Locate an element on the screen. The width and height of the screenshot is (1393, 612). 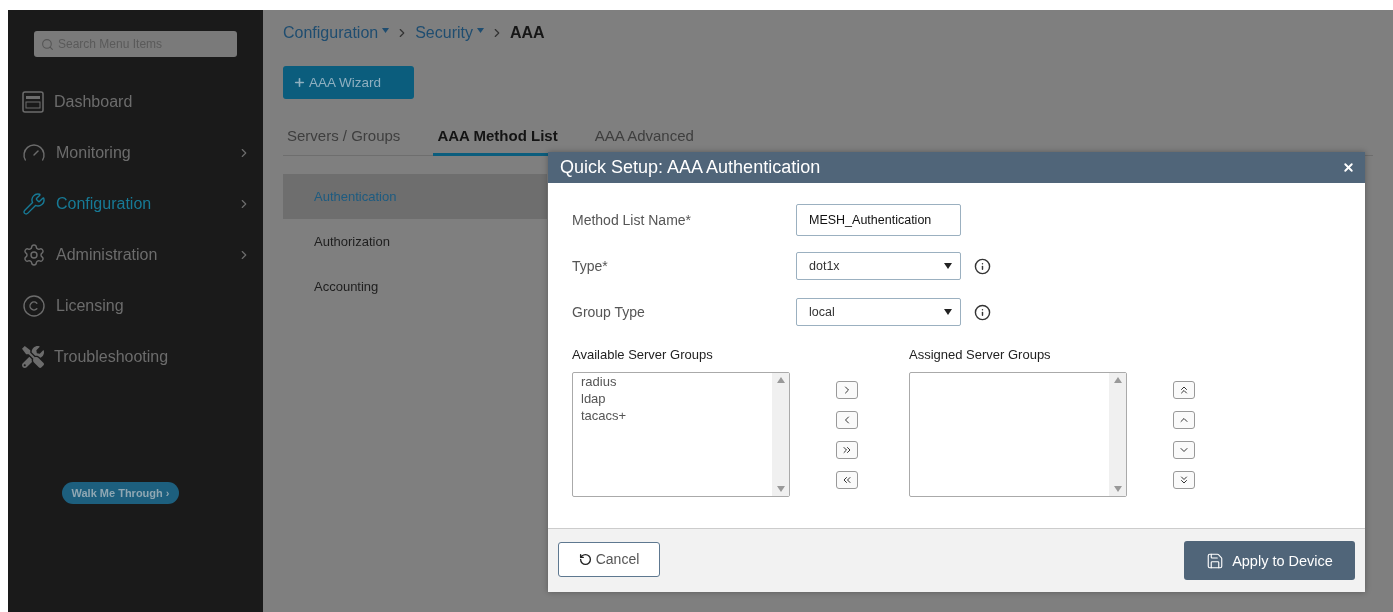
list-label: Available Server Groups is located at coordinates (643, 355).